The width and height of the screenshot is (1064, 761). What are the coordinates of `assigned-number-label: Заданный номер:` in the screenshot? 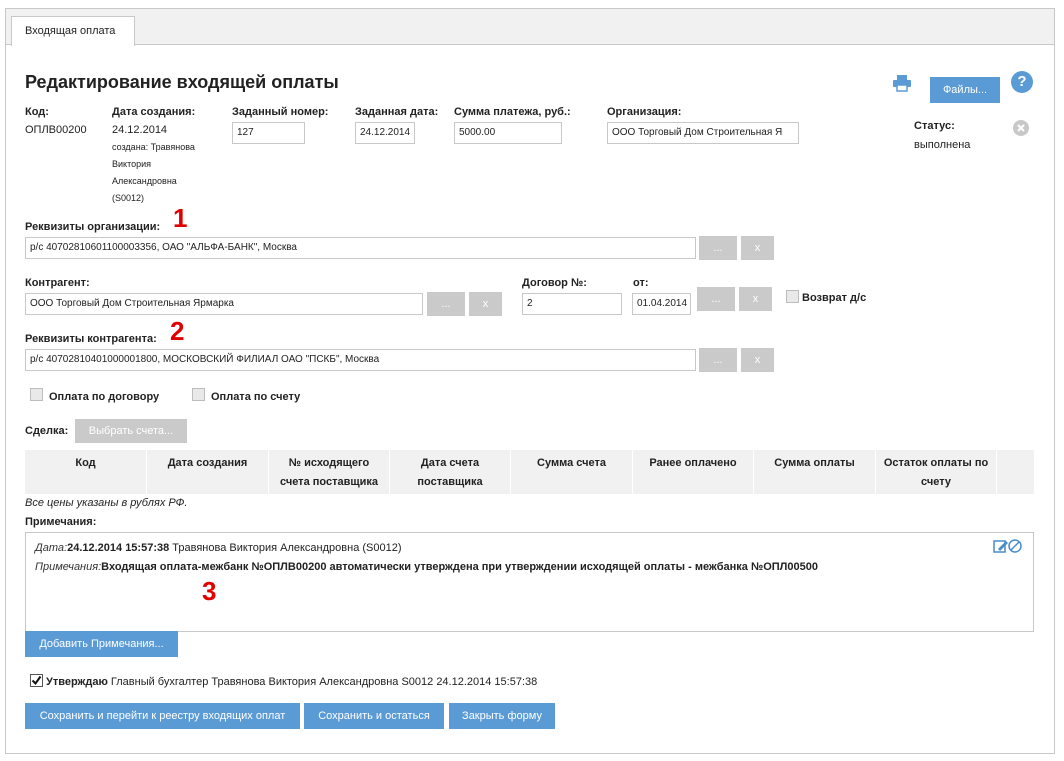 It's located at (280, 112).